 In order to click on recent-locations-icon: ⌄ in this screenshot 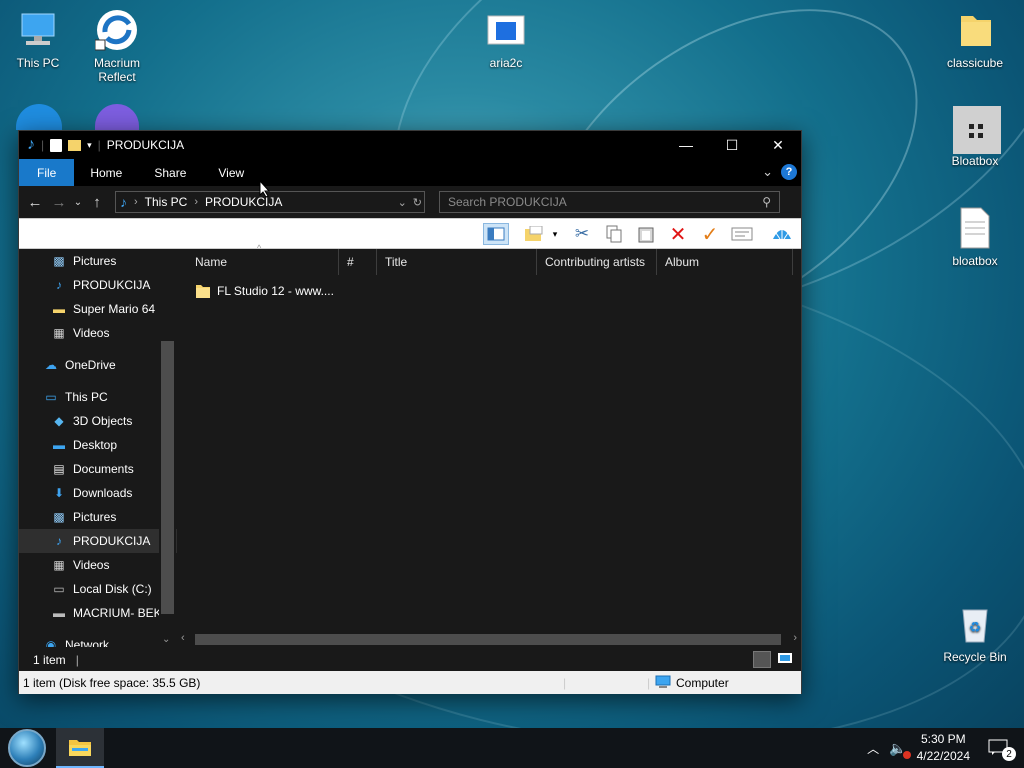, I will do `click(78, 202)`.